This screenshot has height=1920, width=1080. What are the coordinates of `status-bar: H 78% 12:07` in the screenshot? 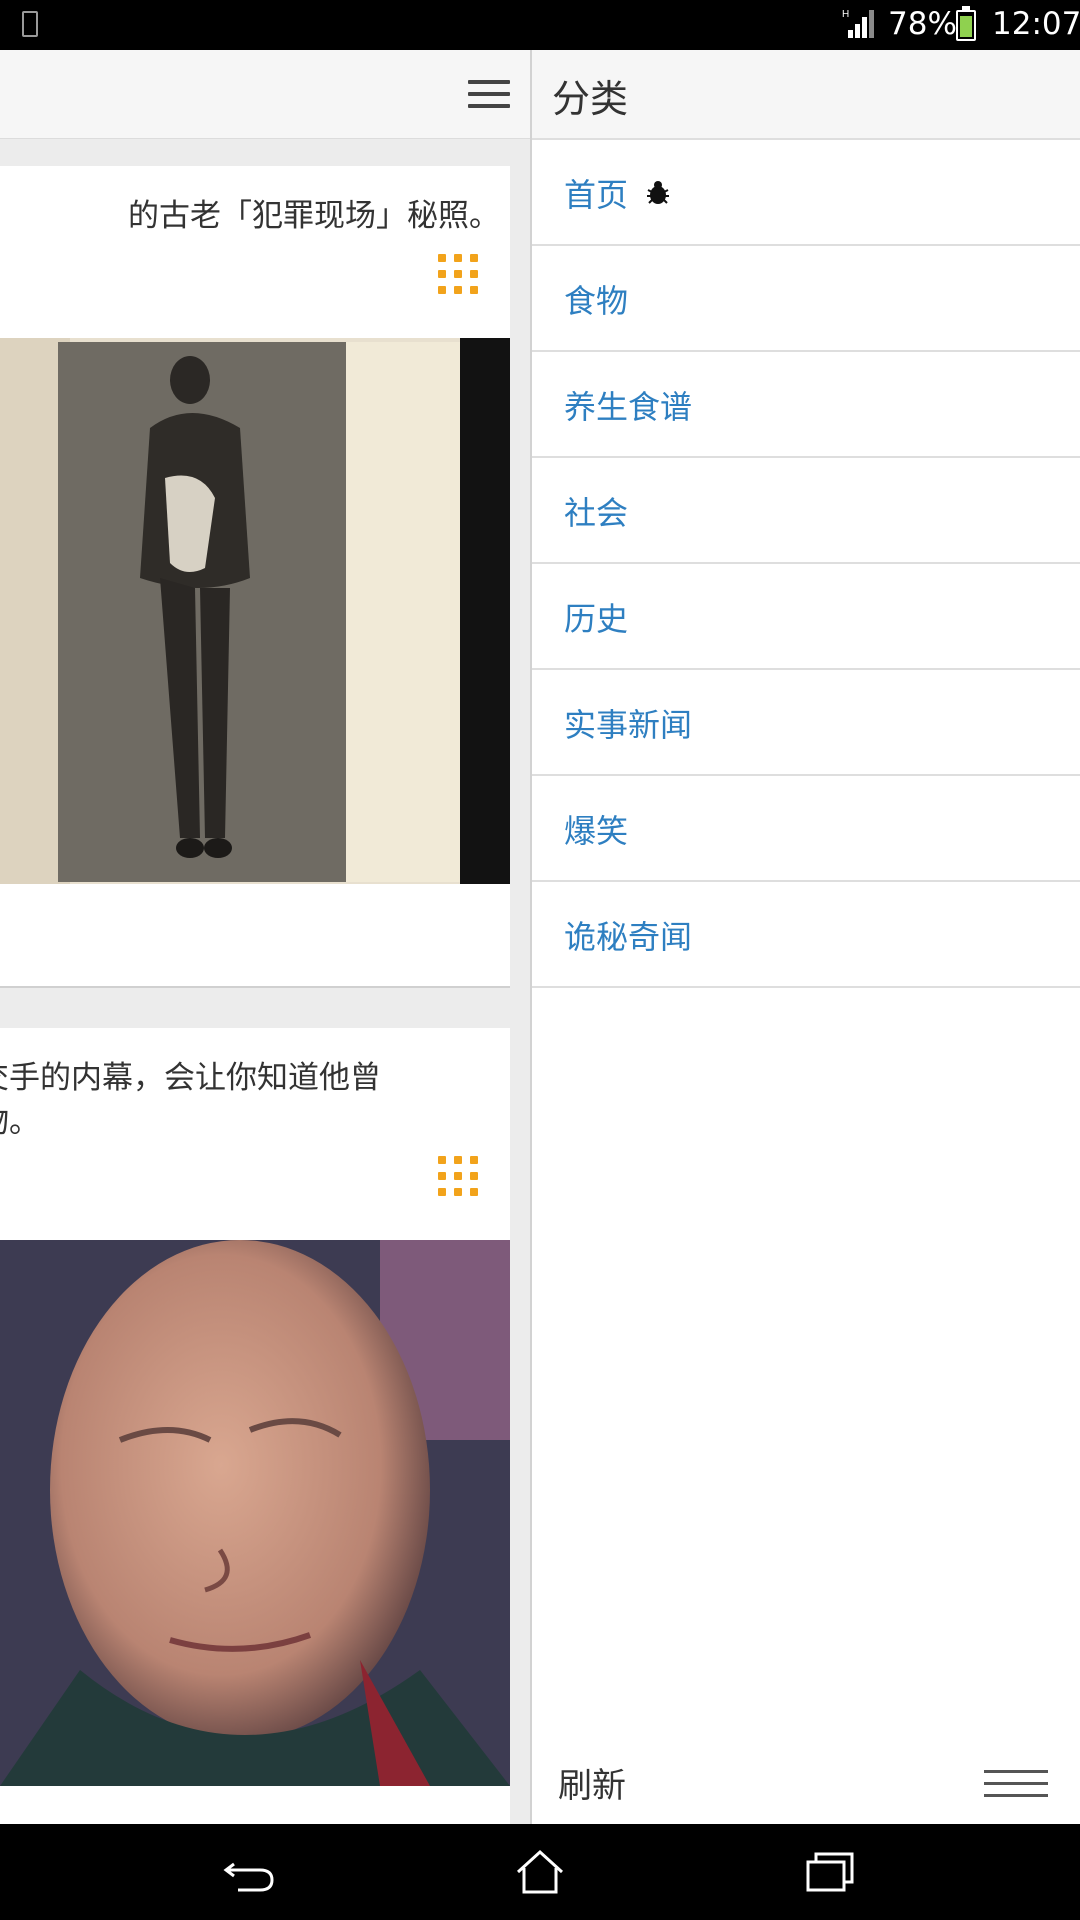 It's located at (540, 25).